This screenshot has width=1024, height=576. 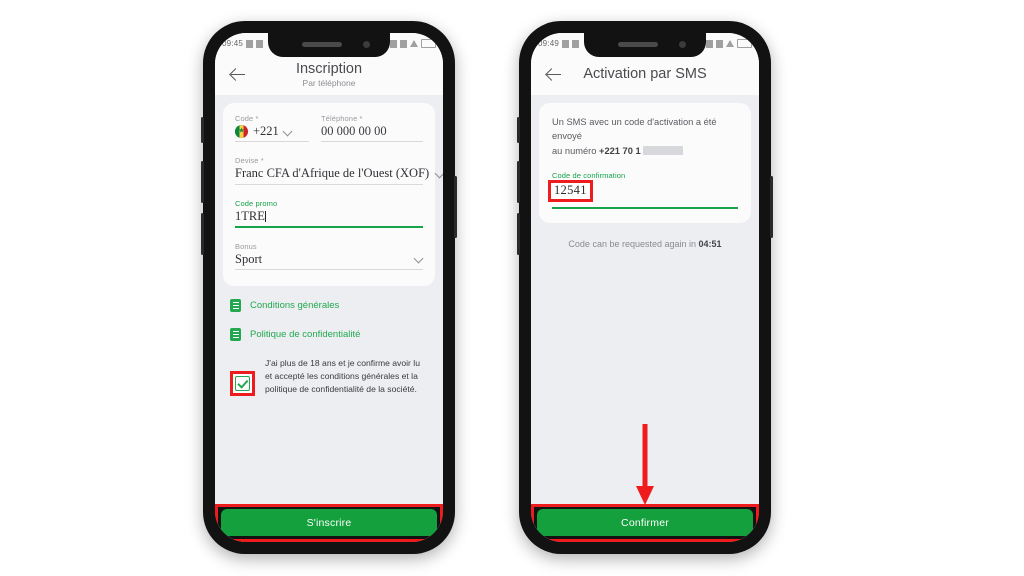 What do you see at coordinates (645, 208) in the screenshot?
I see `confirmation-code-underline` at bounding box center [645, 208].